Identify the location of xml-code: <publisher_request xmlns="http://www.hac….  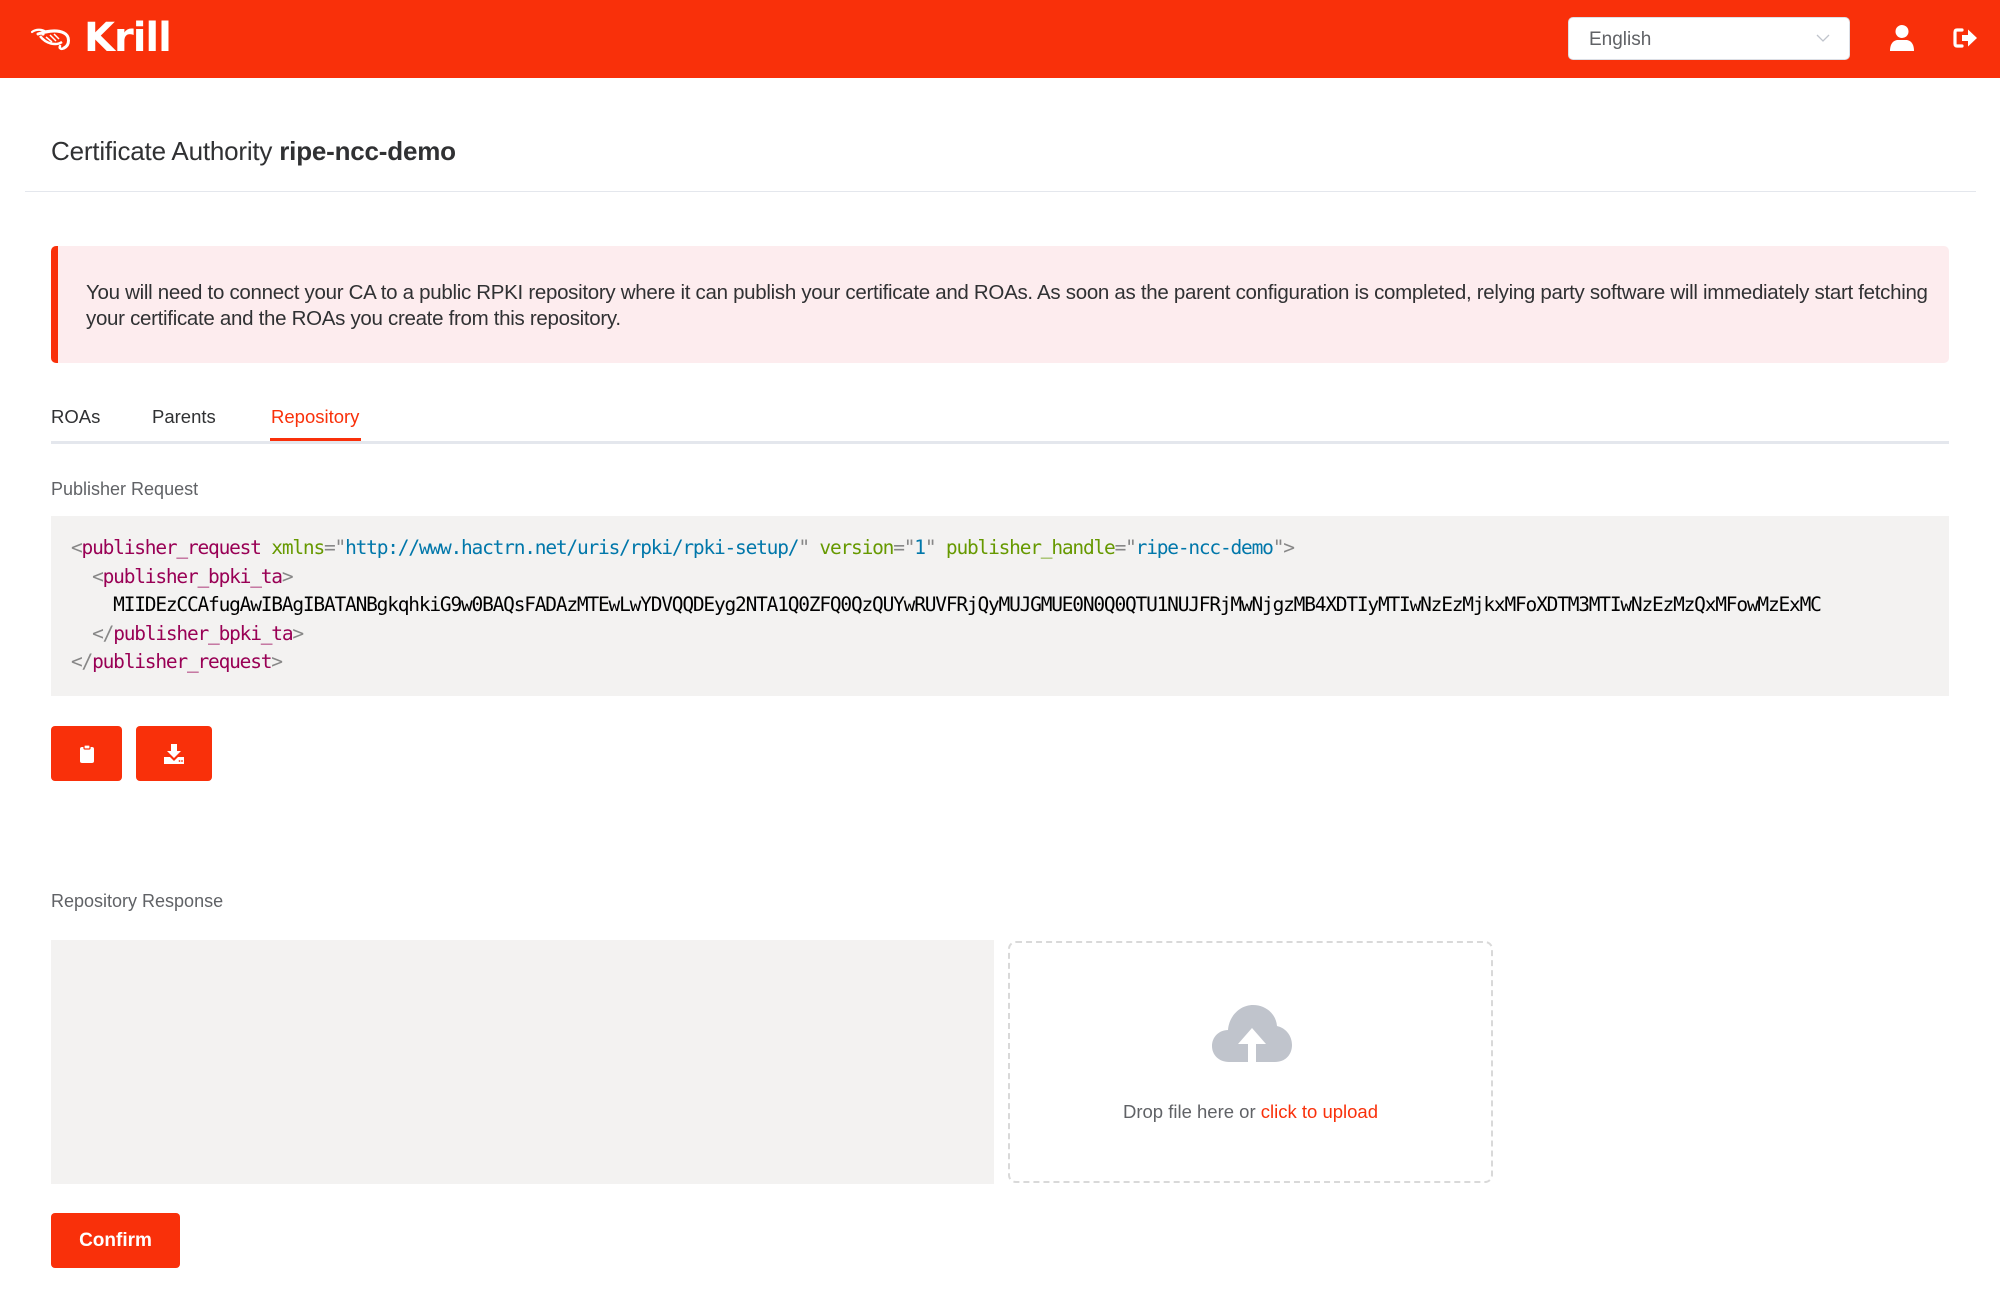
(946, 604).